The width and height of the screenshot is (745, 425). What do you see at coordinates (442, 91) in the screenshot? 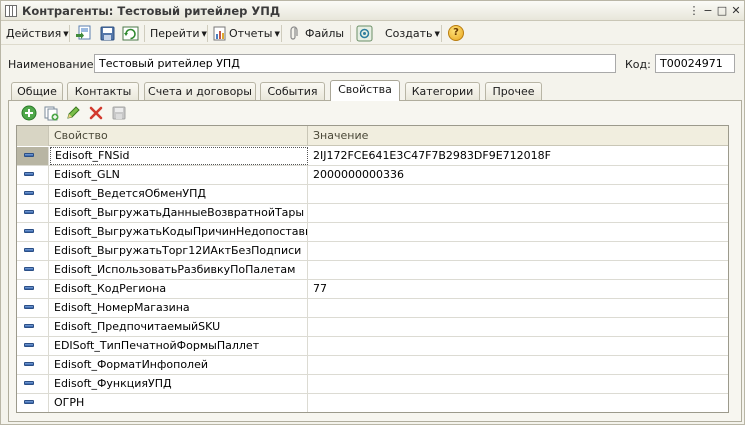
I see `tab-categories: Категории` at bounding box center [442, 91].